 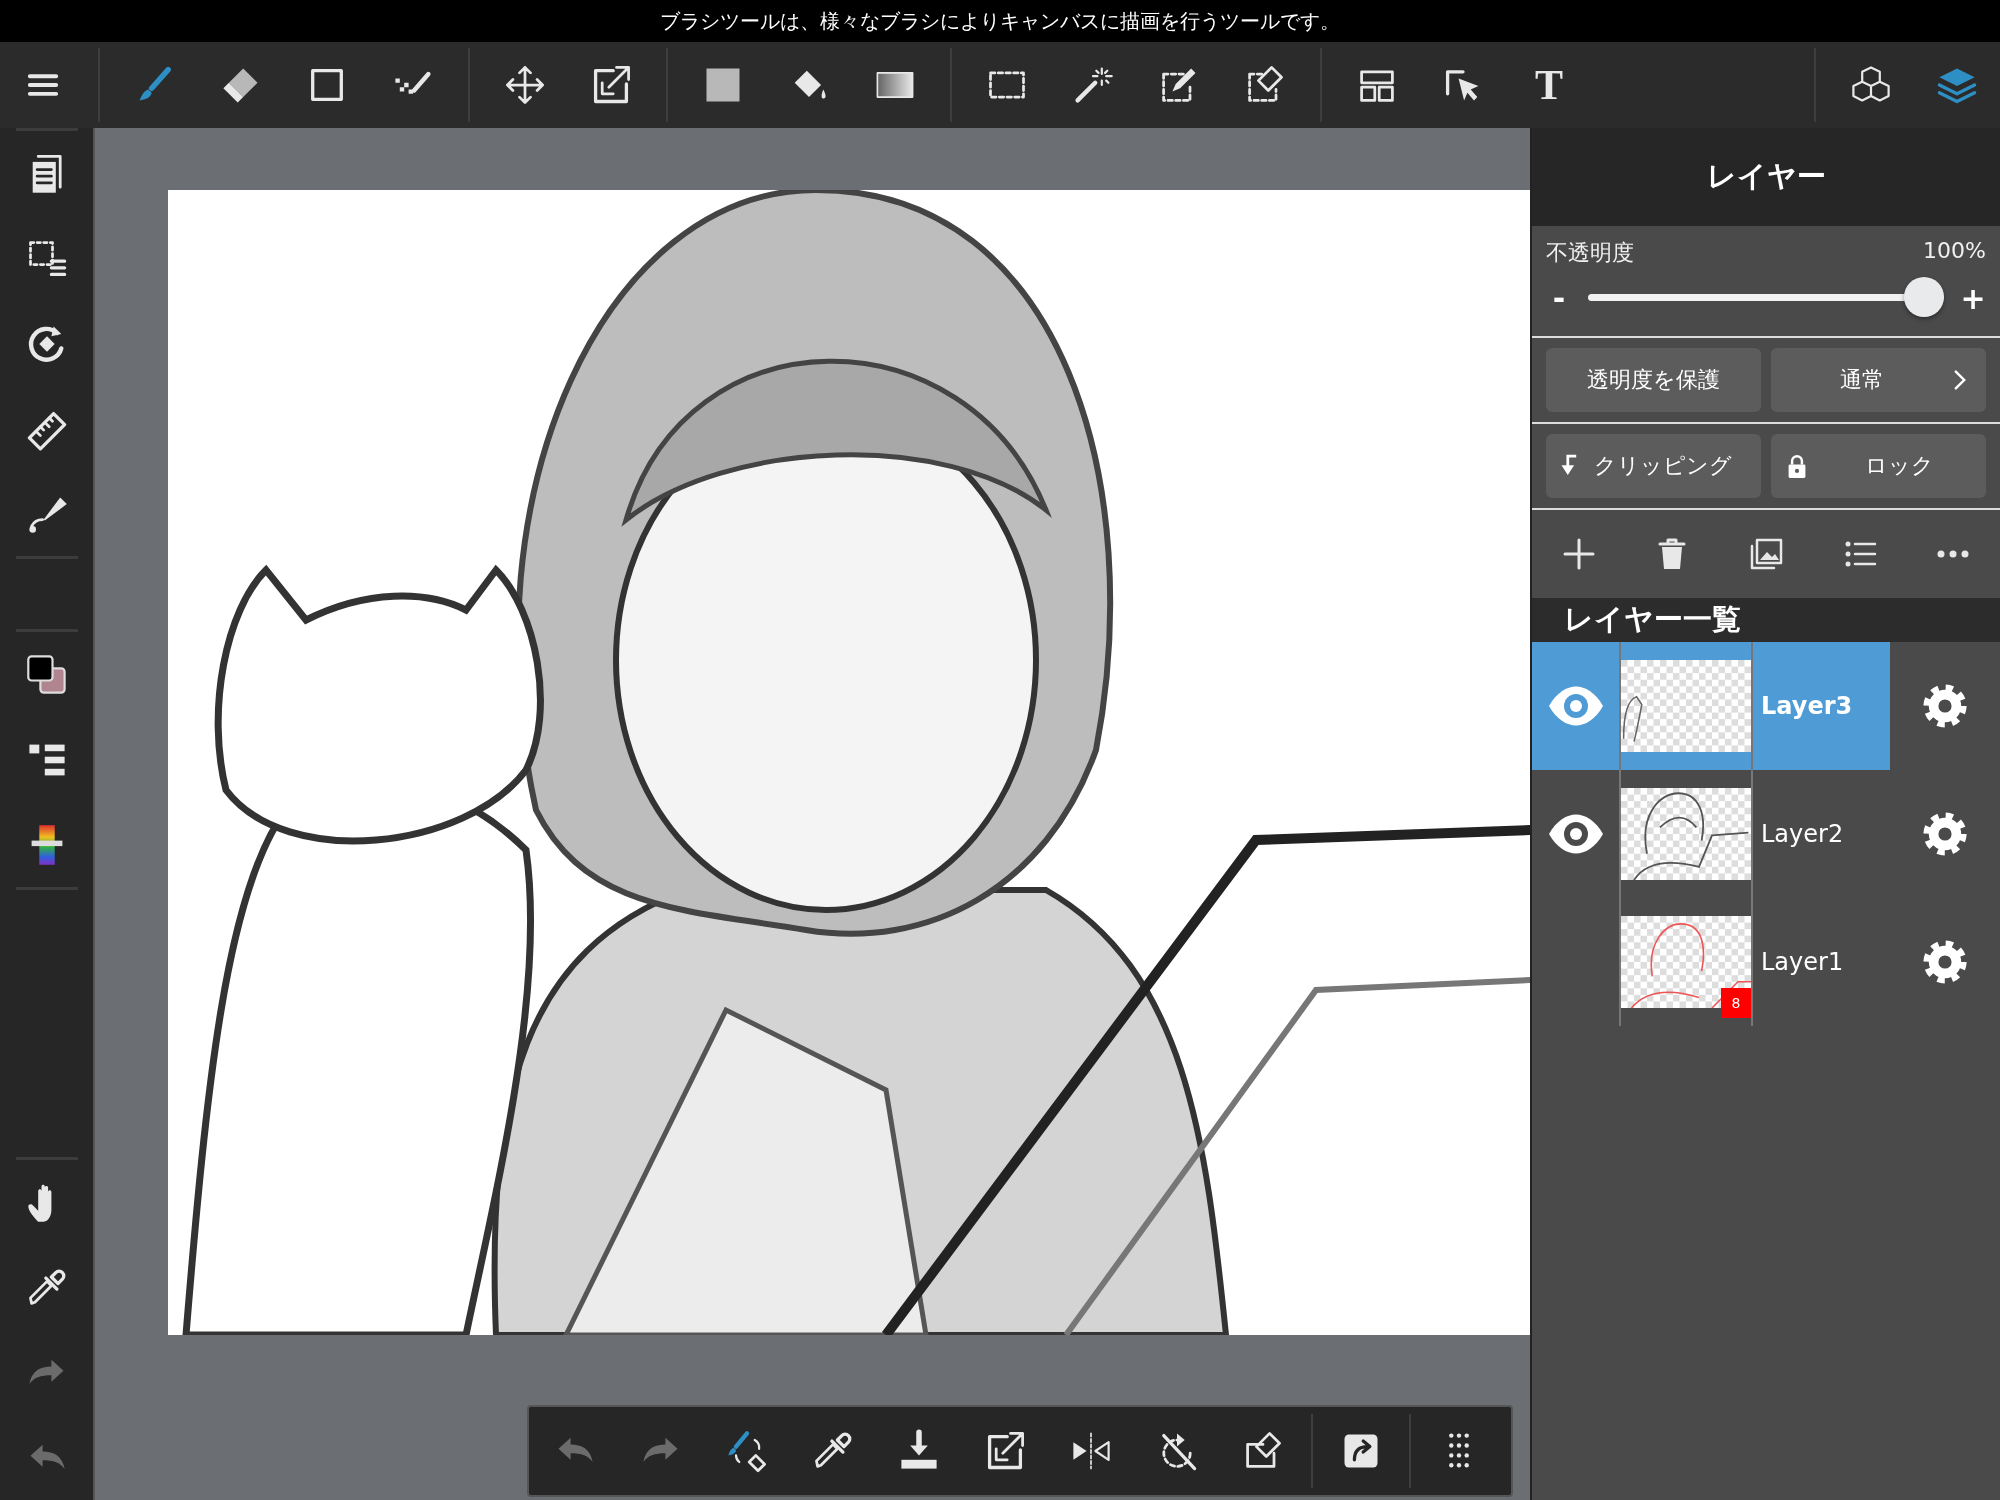 What do you see at coordinates (1766, 177) in the screenshot?
I see `panel-title: レイヤー` at bounding box center [1766, 177].